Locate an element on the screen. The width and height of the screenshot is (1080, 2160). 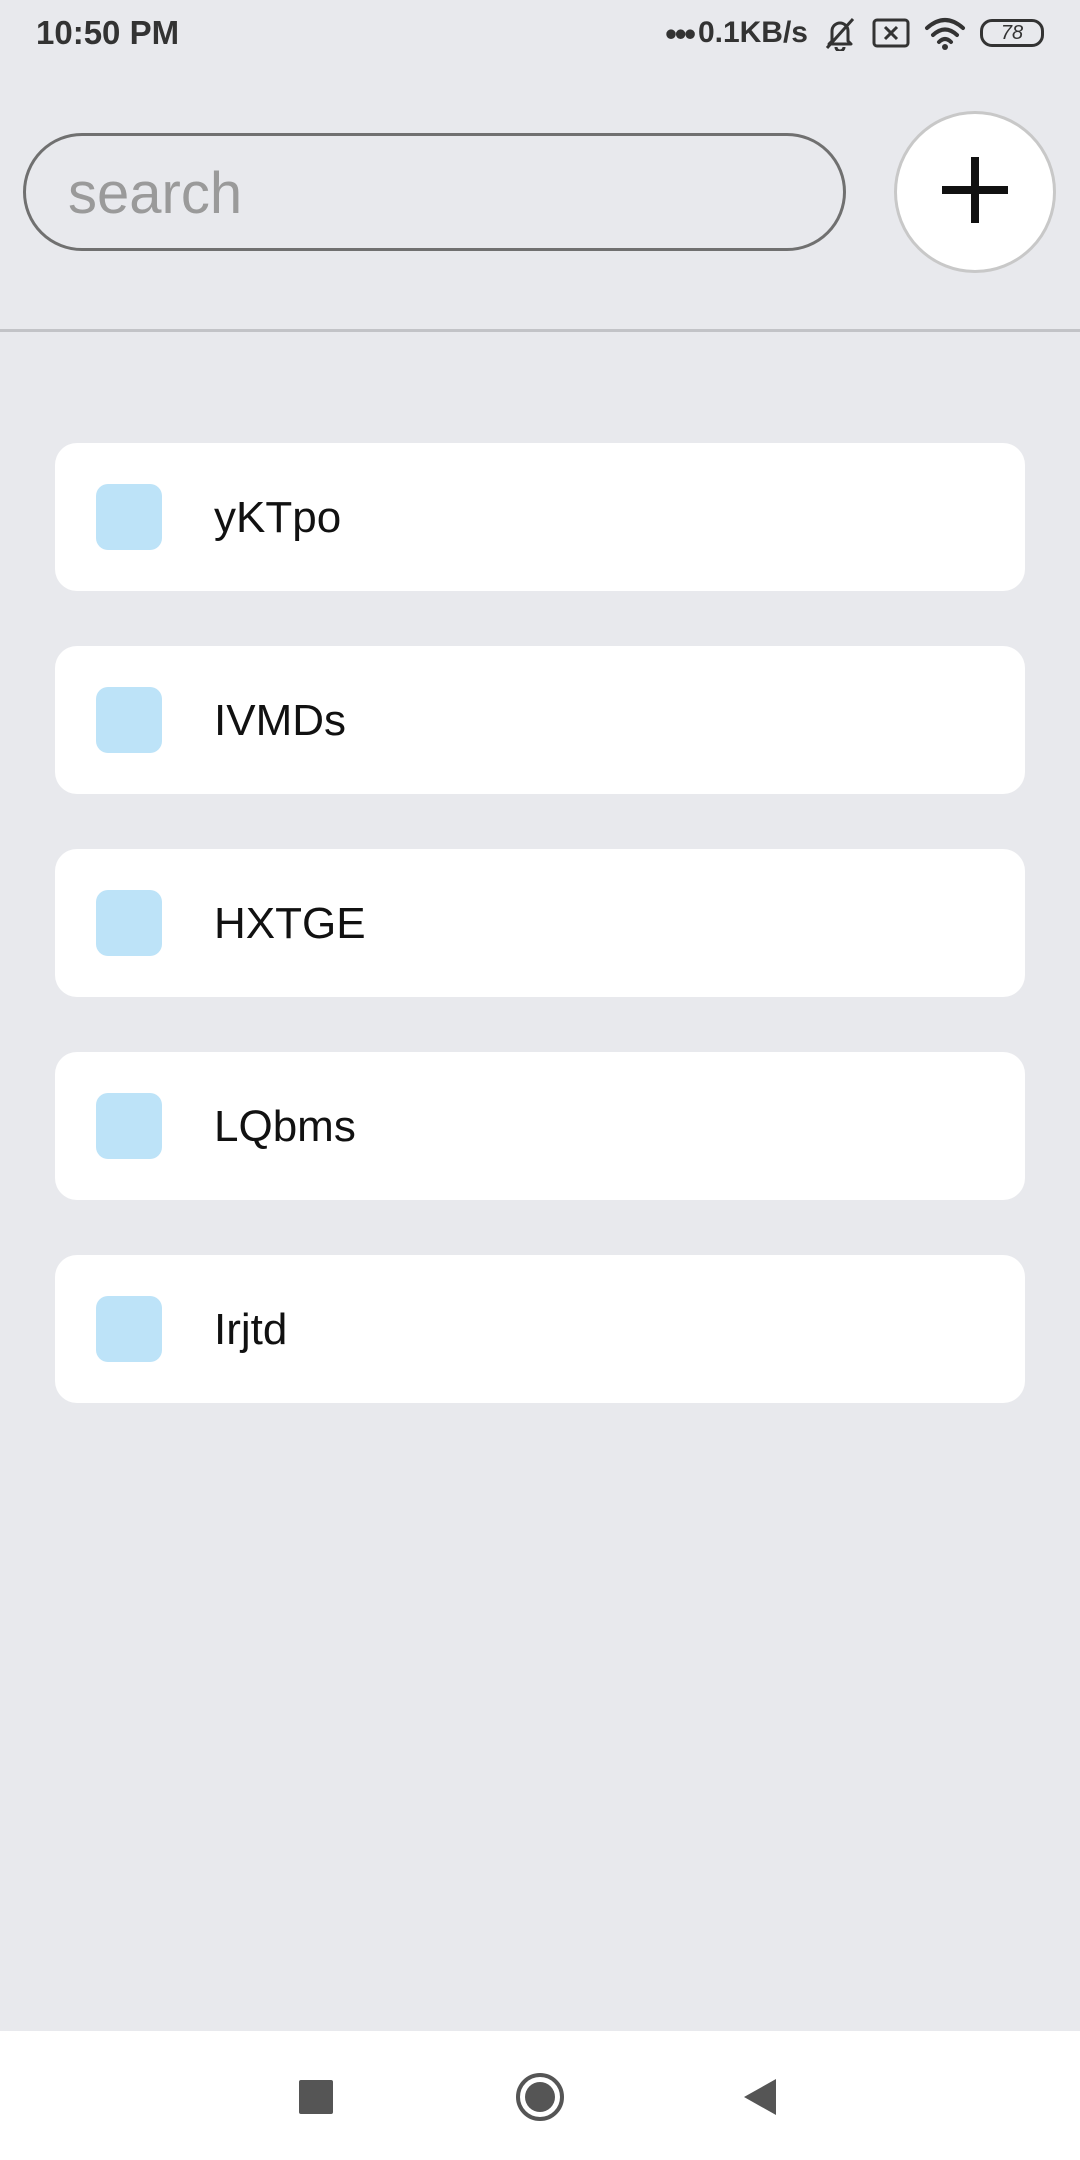
item-label: HXTGE is located at coordinates (290, 923).